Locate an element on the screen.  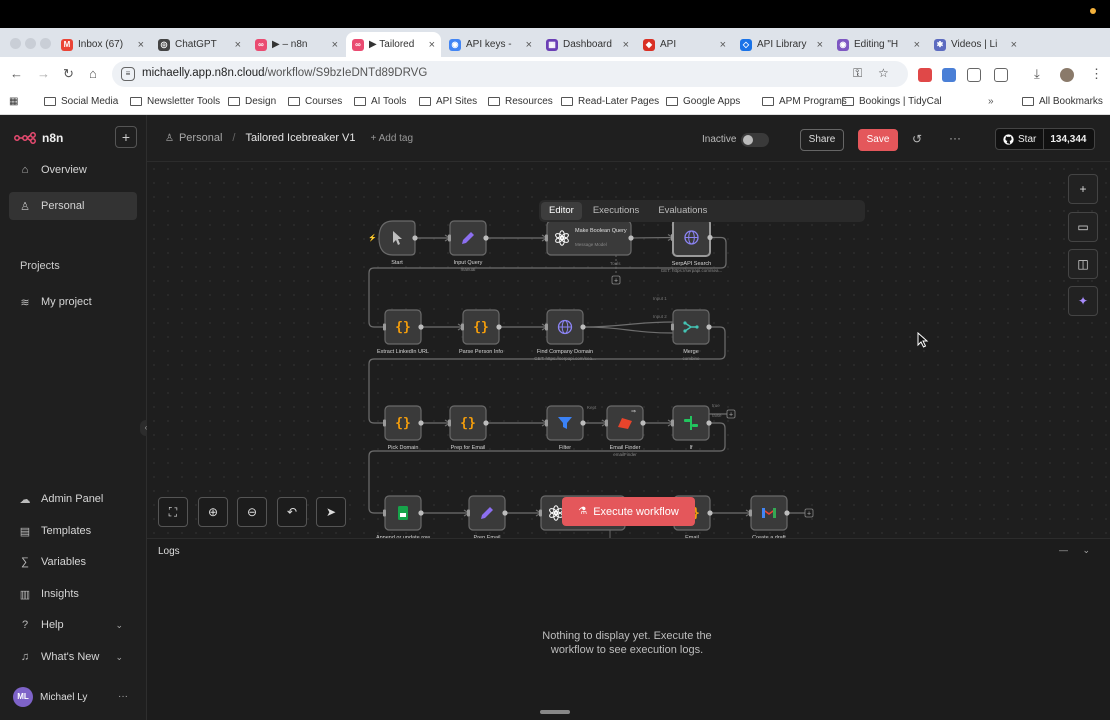
site-info-icon: ≡ is located at coordinates (128, 74).